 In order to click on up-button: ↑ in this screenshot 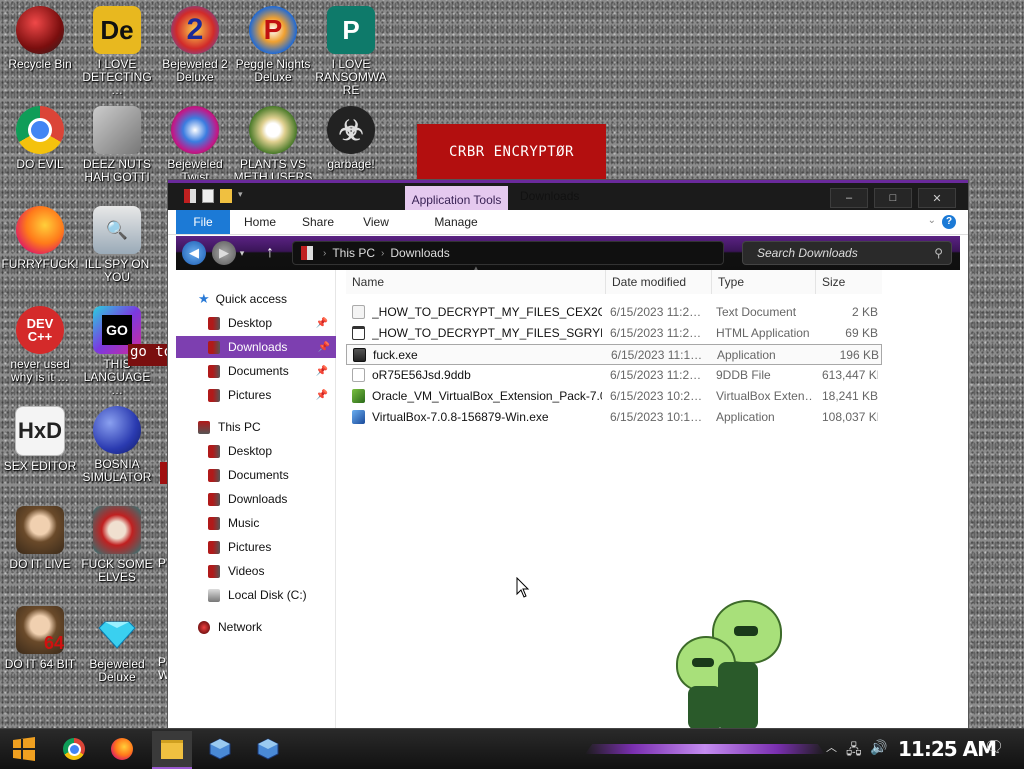, I will do `click(270, 253)`.